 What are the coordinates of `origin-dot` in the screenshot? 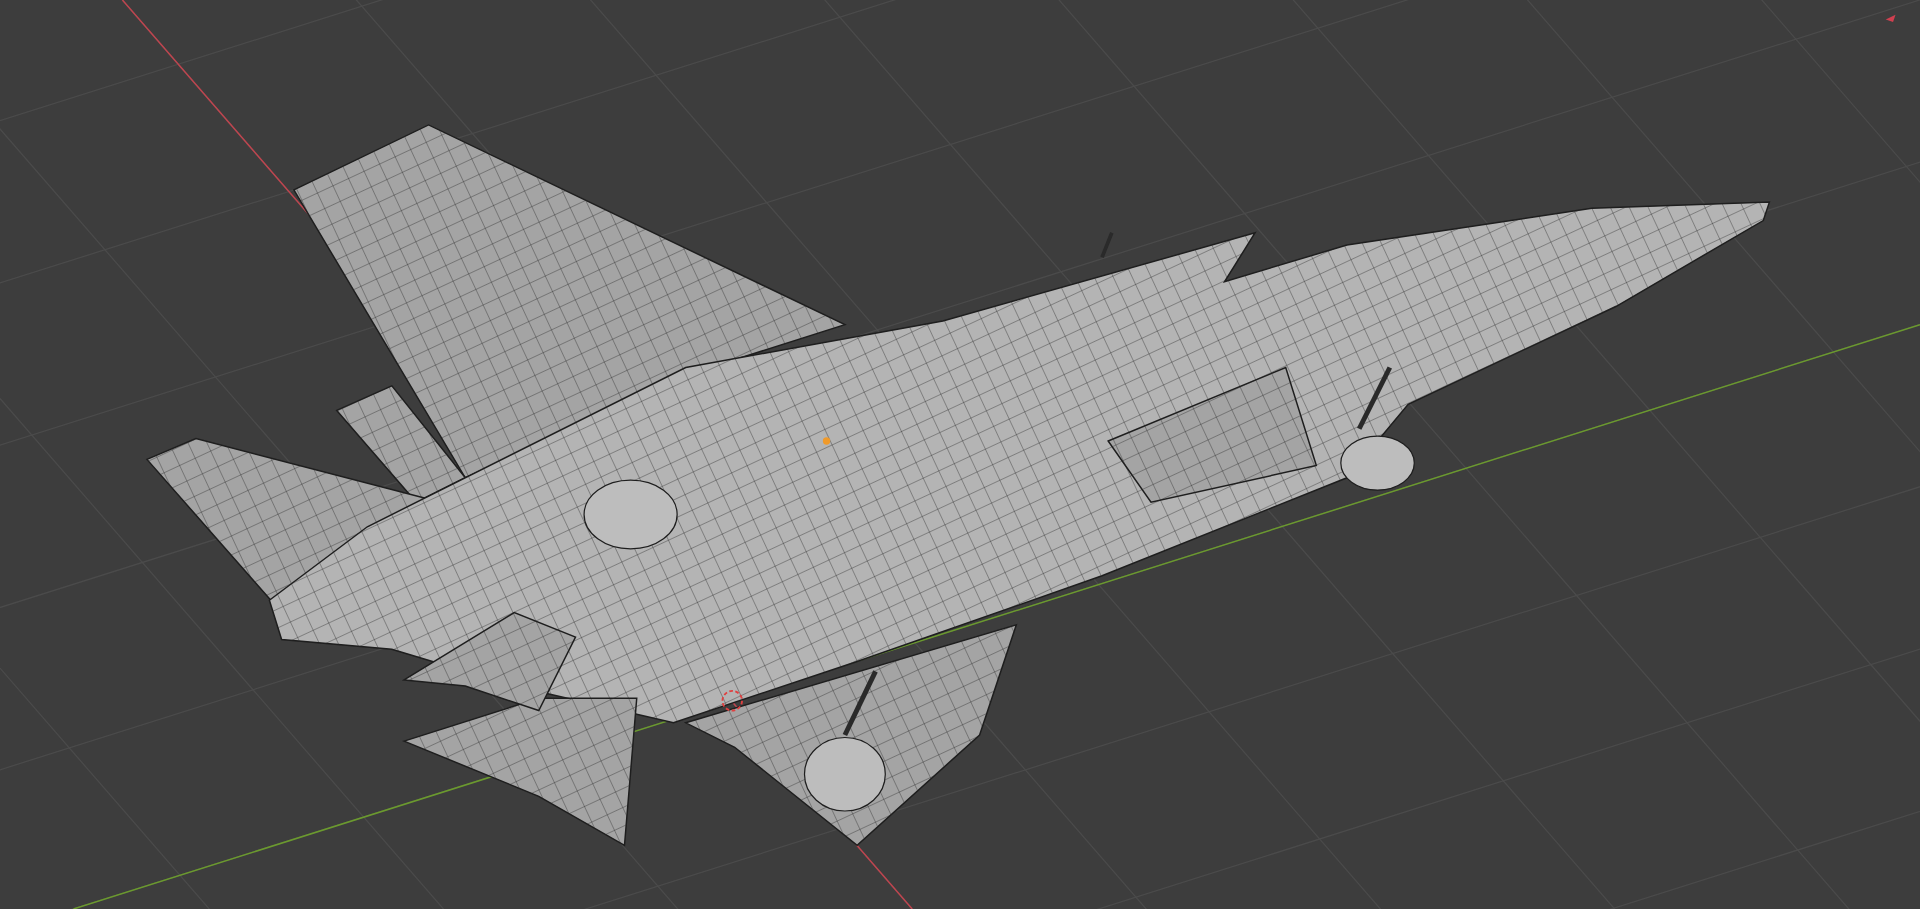 It's located at (826, 441).